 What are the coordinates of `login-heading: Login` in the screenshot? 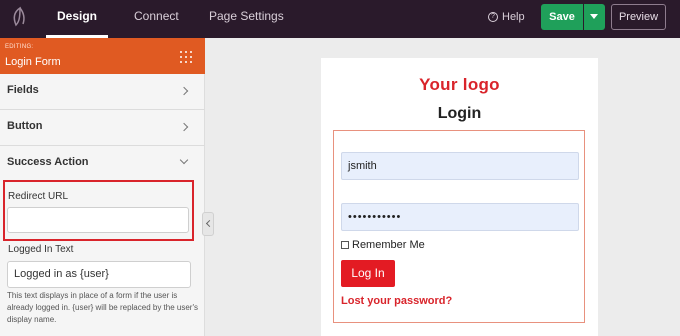 It's located at (459, 113).